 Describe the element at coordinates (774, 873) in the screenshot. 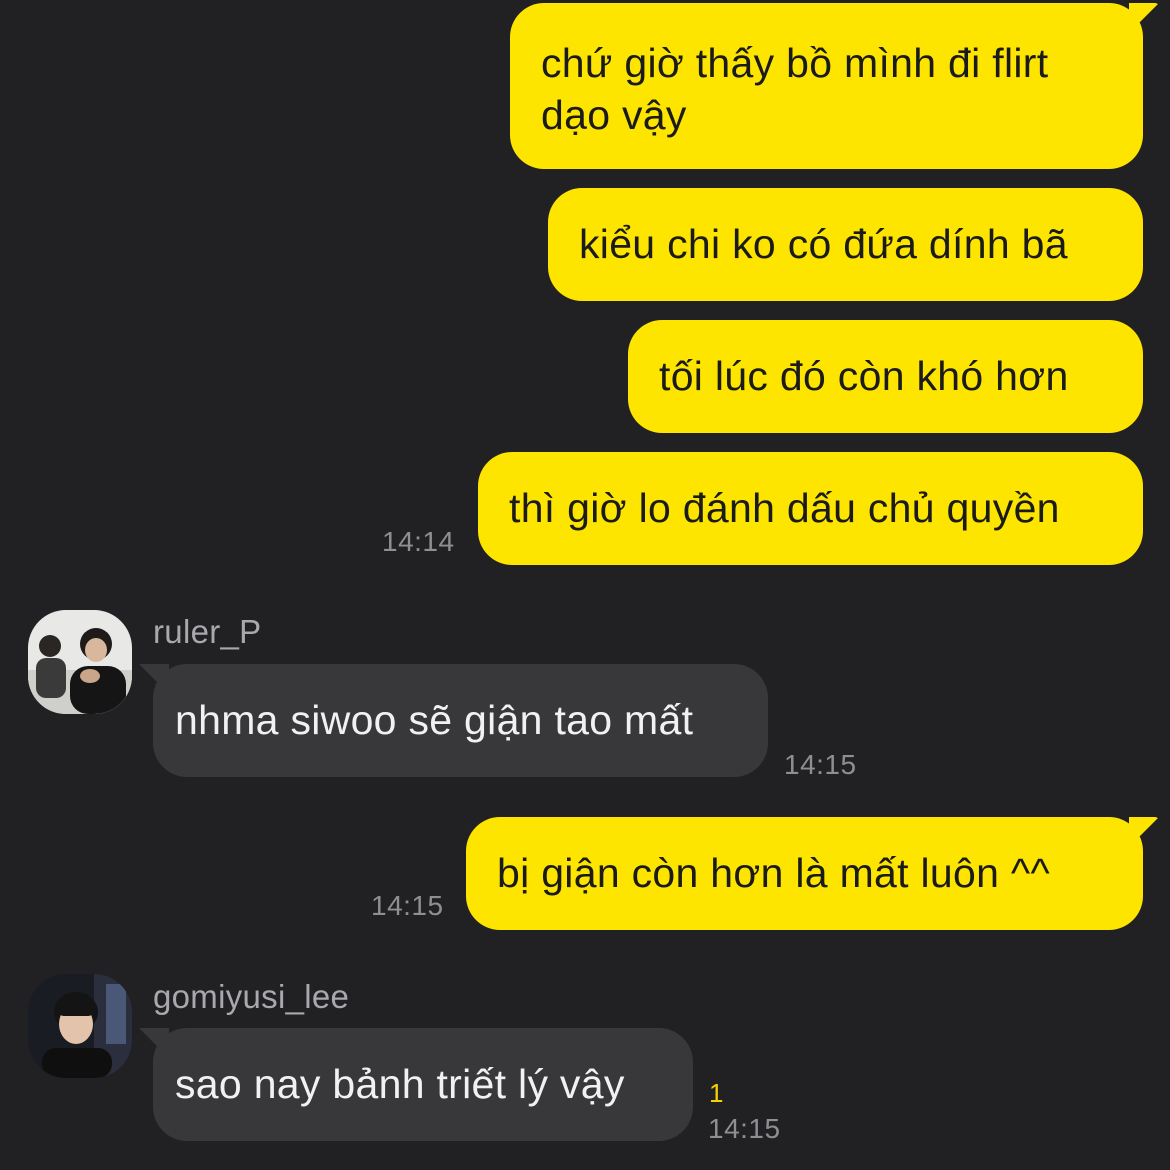

I see `message-text: bị giận còn hơn là mất luôn ^^` at that location.